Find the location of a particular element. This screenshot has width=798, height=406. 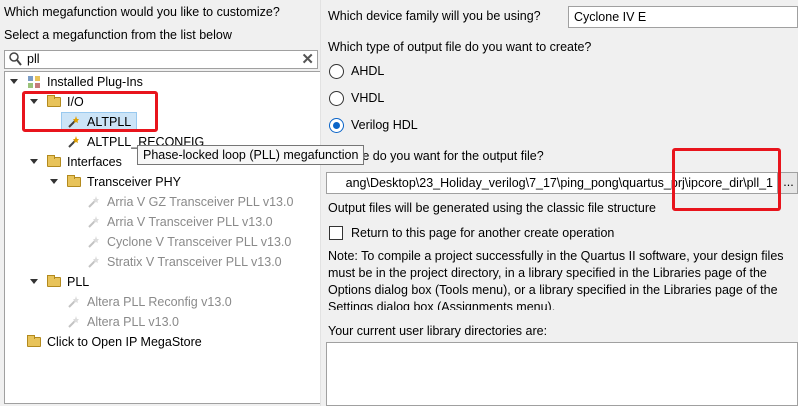

tree-item-installed-plugins: Installed Plug-Ins is located at coordinates (155, 82).